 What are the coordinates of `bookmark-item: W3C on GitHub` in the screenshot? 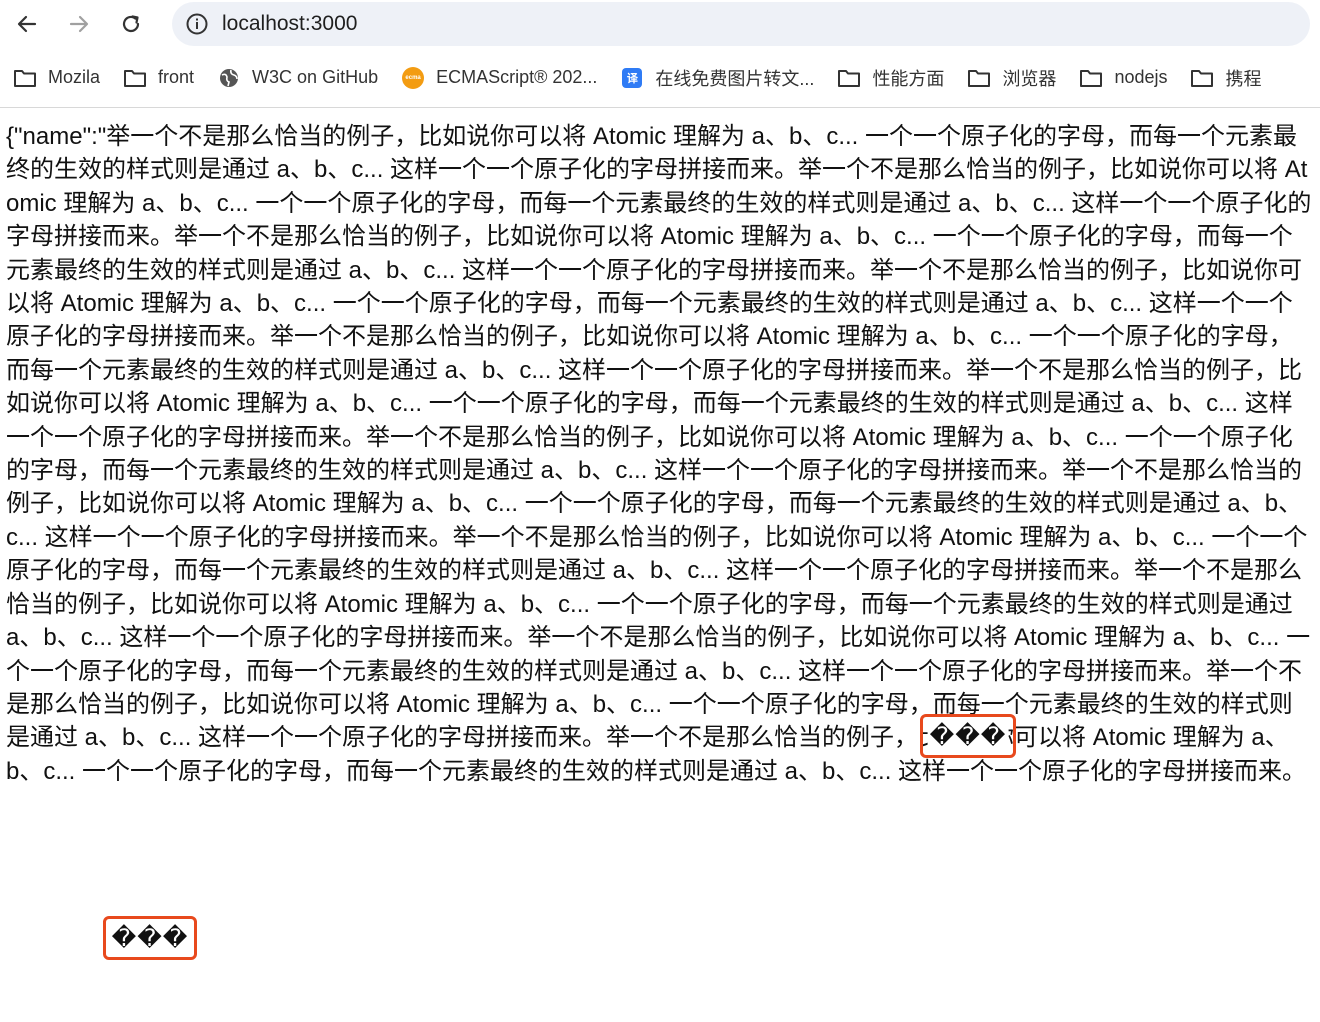 It's located at (297, 78).